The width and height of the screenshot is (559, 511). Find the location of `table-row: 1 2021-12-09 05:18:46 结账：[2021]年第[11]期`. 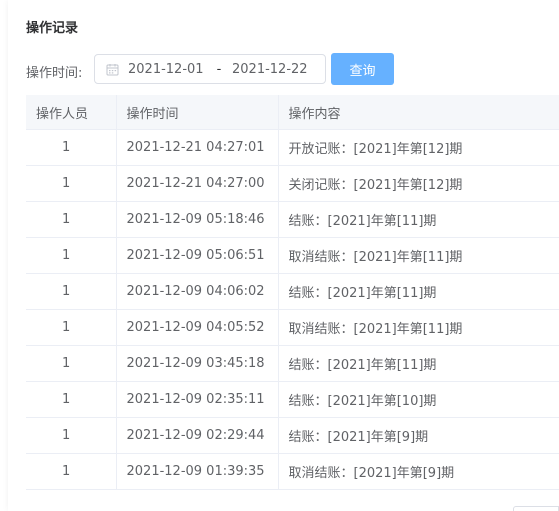

table-row: 1 2021-12-09 05:18:46 结账：[2021]年第[11]期 is located at coordinates (292, 219).